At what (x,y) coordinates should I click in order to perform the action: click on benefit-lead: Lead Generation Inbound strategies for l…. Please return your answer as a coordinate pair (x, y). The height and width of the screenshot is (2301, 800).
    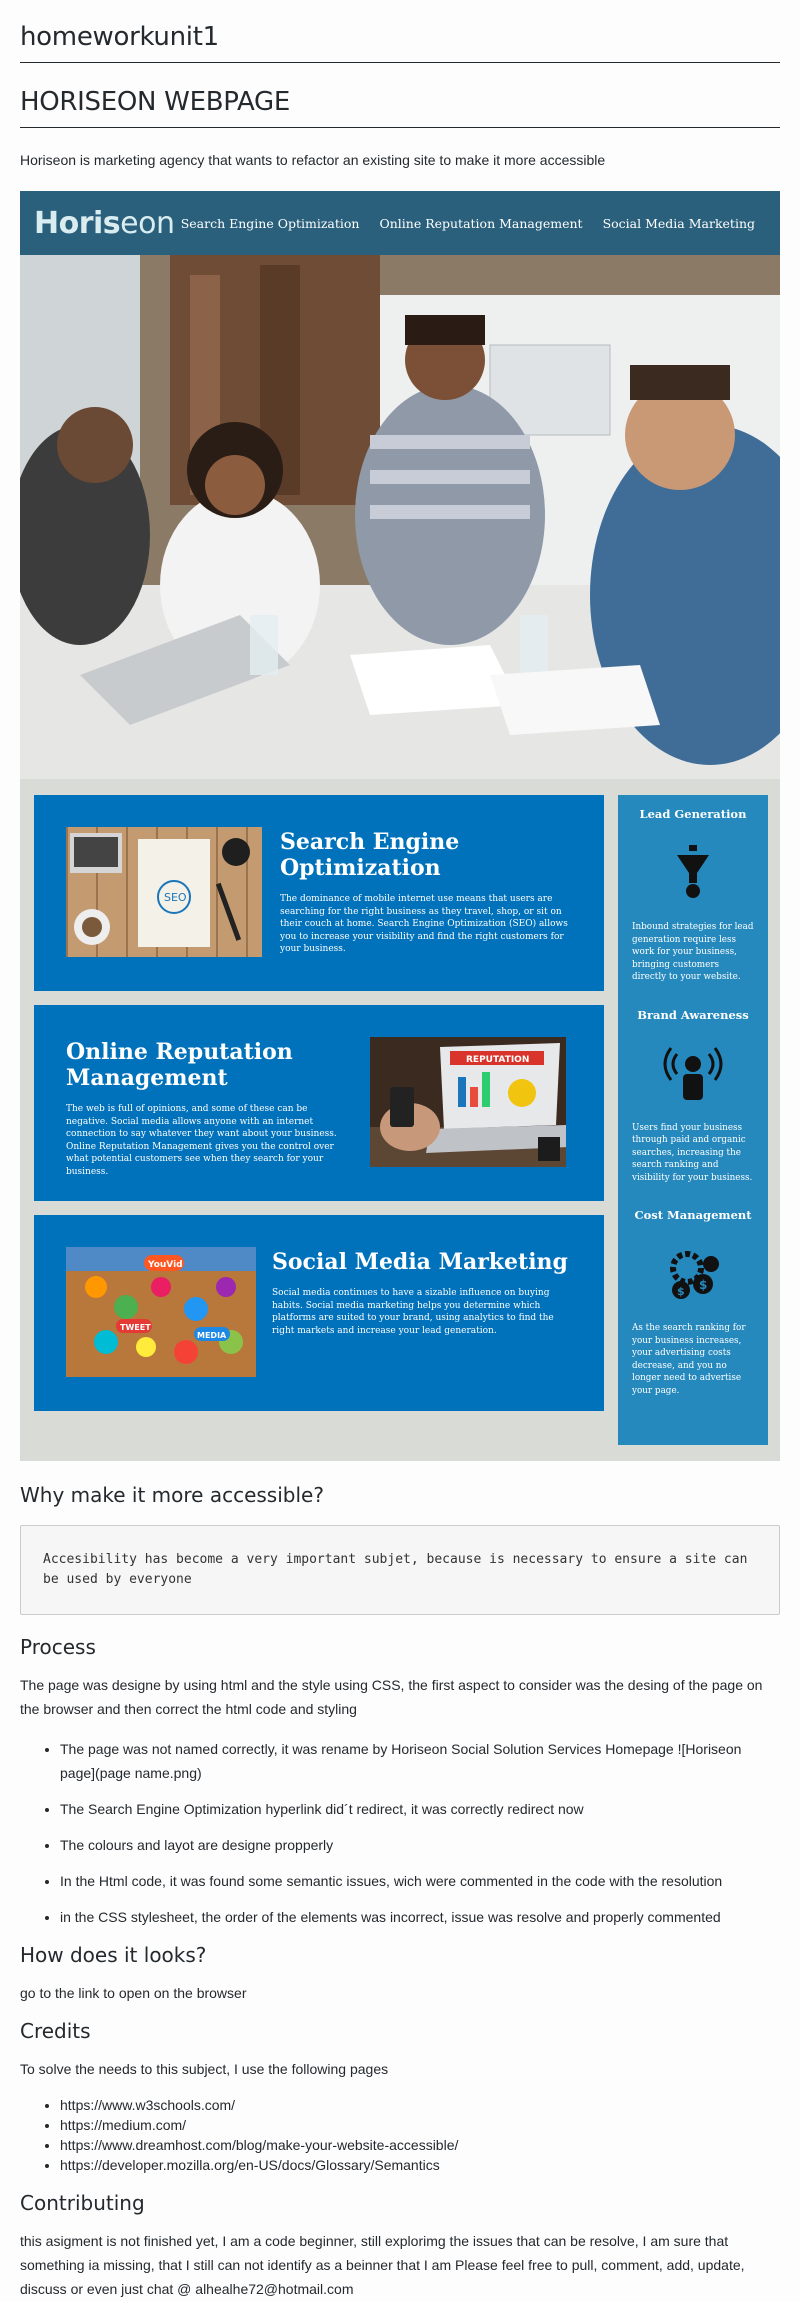
    Looking at the image, I should click on (693, 889).